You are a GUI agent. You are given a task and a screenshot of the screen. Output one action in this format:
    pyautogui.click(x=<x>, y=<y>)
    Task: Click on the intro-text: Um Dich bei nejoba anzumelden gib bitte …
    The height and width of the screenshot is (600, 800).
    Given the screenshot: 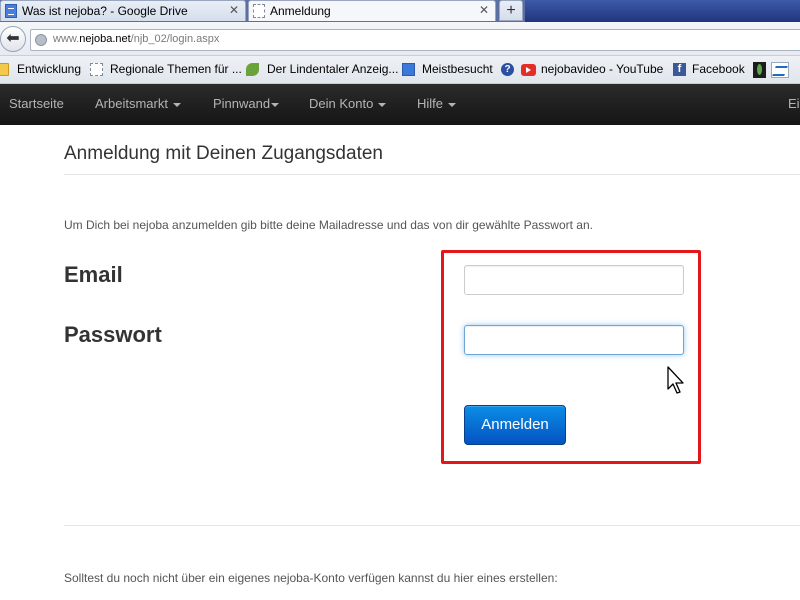 What is the action you would take?
    pyautogui.click(x=328, y=225)
    